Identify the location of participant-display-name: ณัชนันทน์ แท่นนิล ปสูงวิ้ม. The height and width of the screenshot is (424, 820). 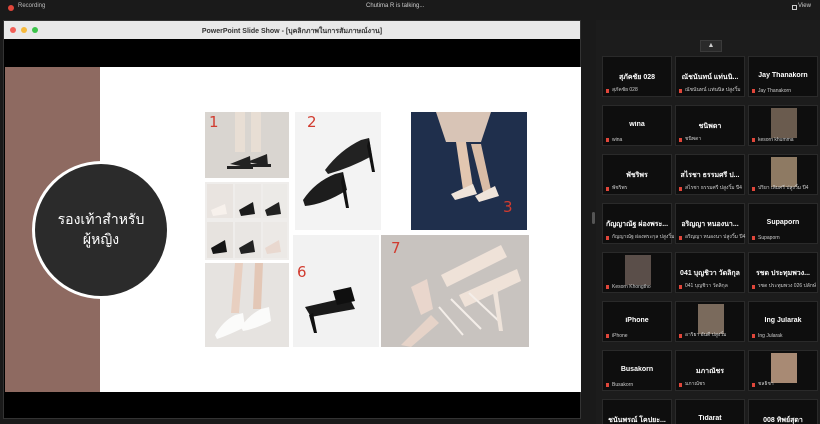
(713, 90).